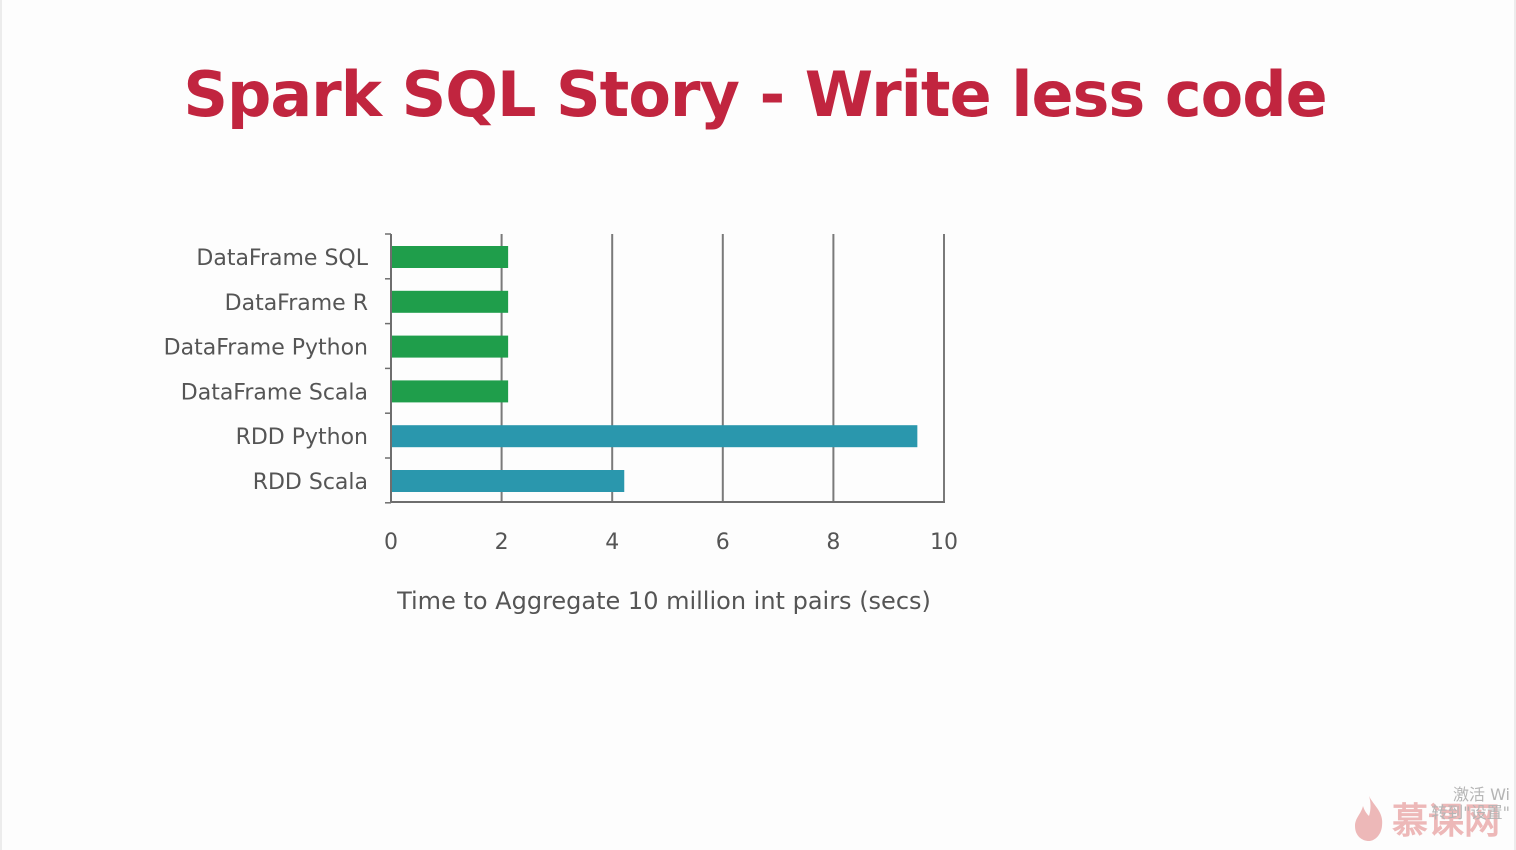  Describe the element at coordinates (508, 481) in the screenshot. I see `bar-rdd-scala` at that location.